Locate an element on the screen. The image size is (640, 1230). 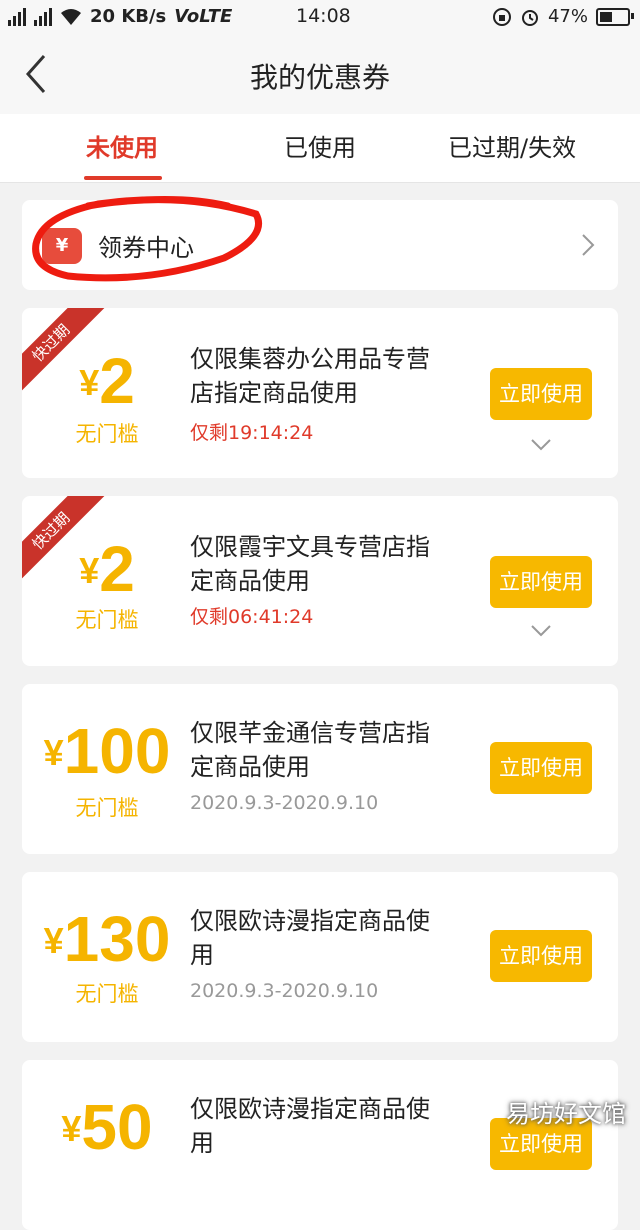
tab-used: 已使用 is located at coordinates (320, 145).